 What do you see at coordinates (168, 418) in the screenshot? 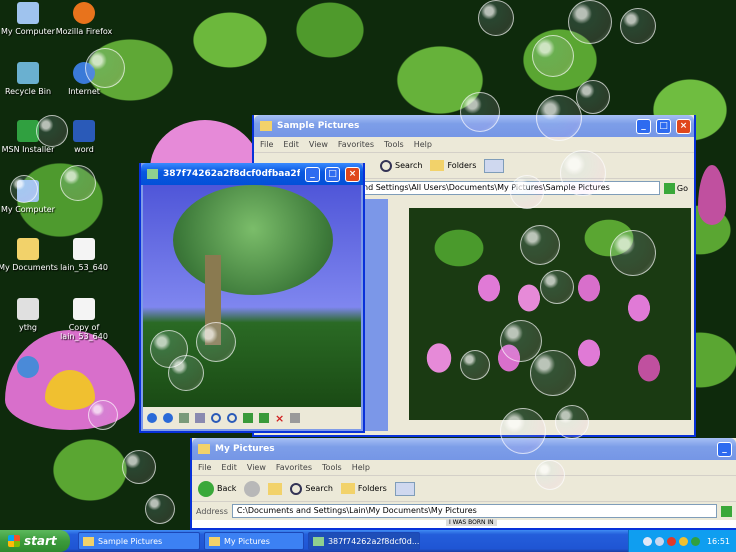
I see `next-icon` at bounding box center [168, 418].